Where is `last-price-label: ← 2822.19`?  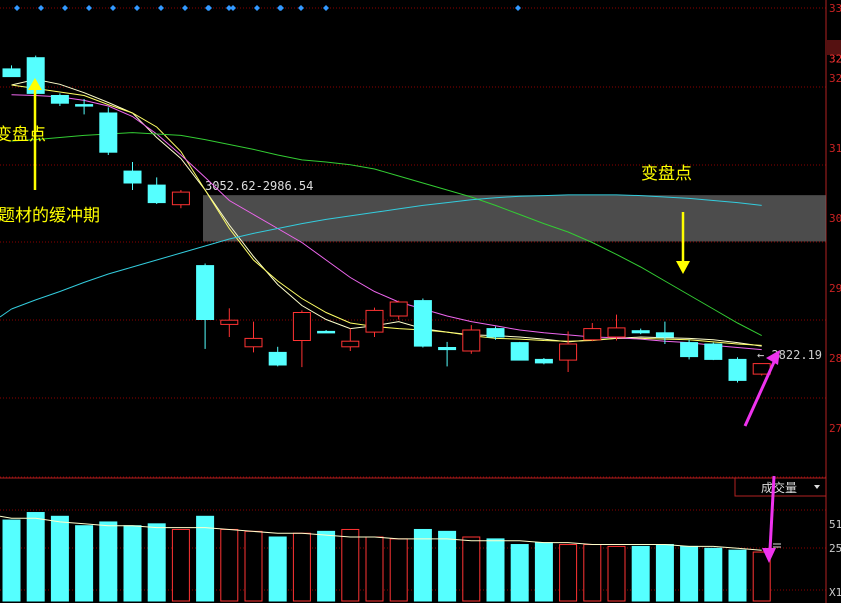
last-price-label: ← 2822.19 is located at coordinates (789, 355).